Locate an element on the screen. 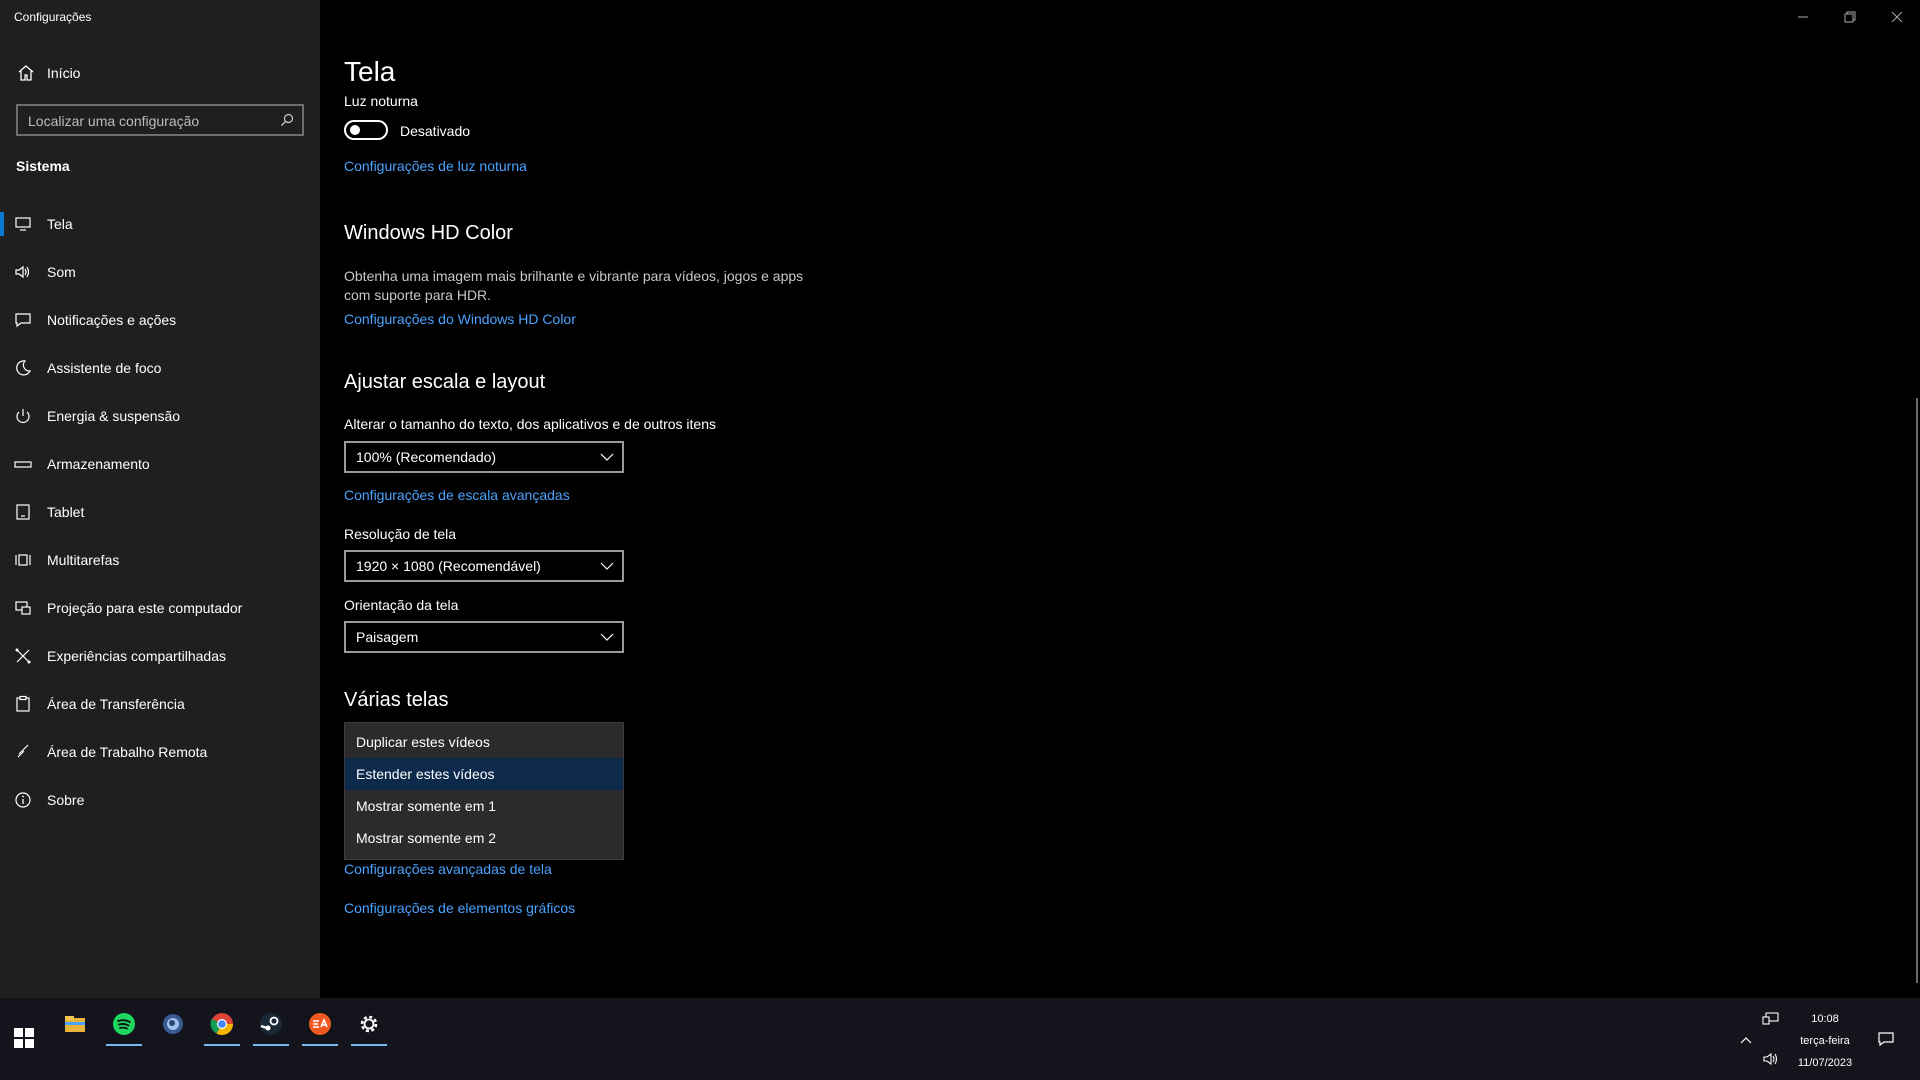 This screenshot has height=1080, width=1920. volume-icon is located at coordinates (1771, 1059).